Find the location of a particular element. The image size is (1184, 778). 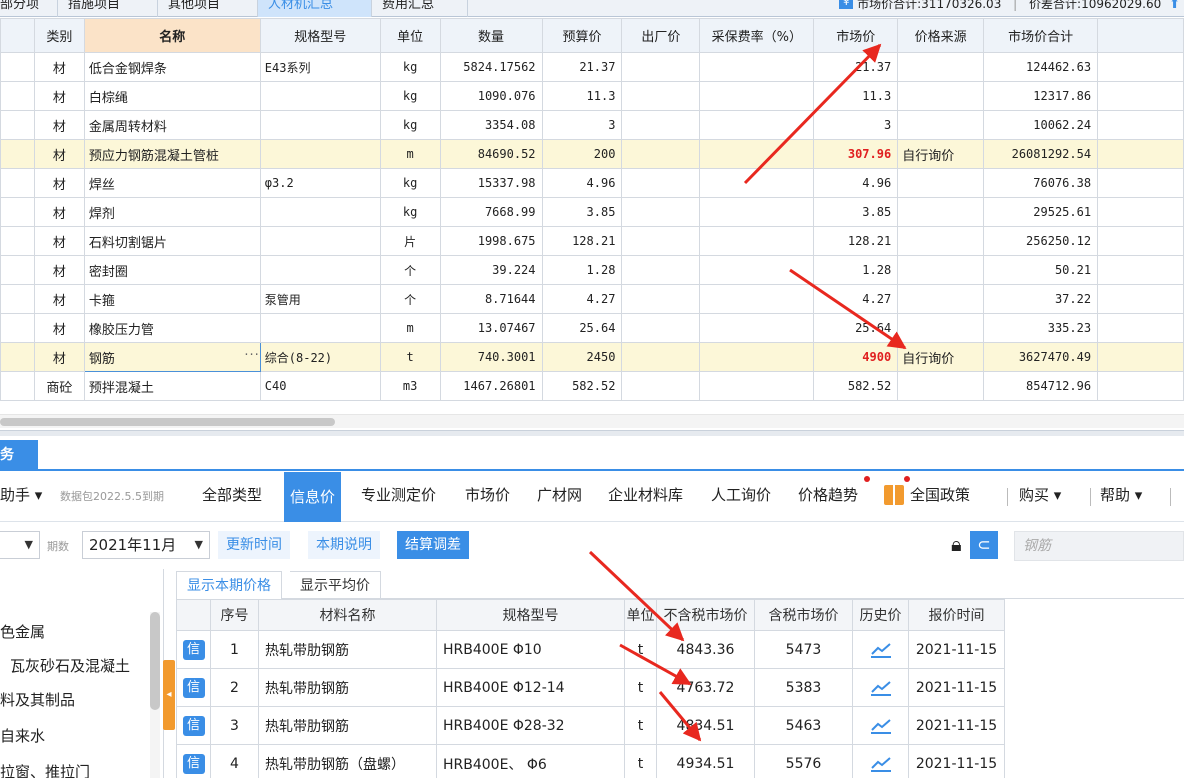

cell-material-name-cell: 热轧带肋钢筋（盘螺） is located at coordinates (347, 761).